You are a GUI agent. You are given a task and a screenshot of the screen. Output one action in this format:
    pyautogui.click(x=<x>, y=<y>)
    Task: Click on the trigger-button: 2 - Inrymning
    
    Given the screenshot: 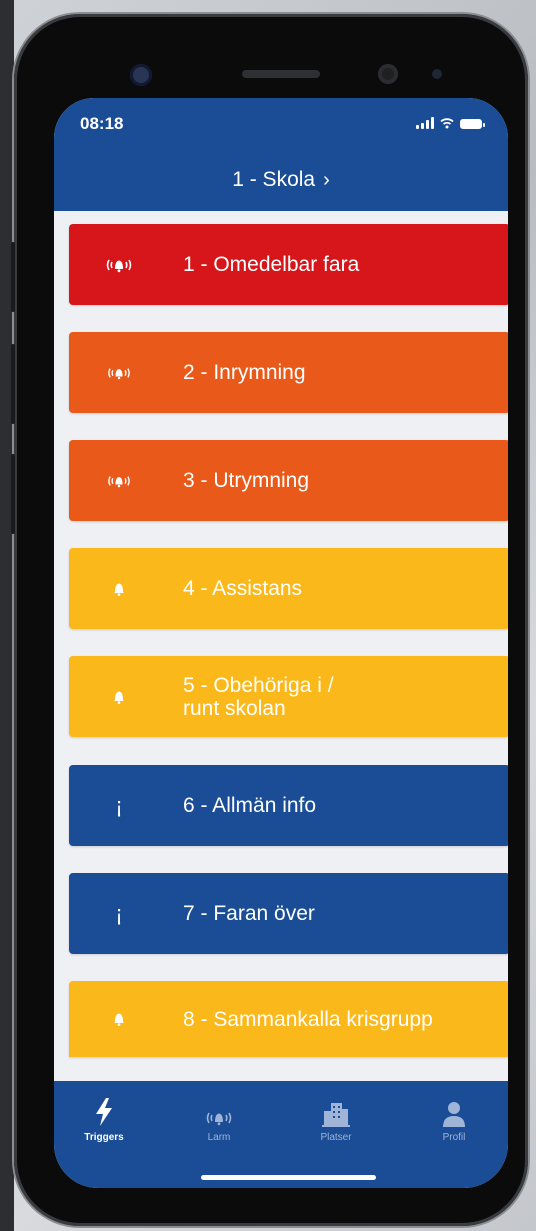 What is the action you would take?
    pyautogui.click(x=288, y=372)
    